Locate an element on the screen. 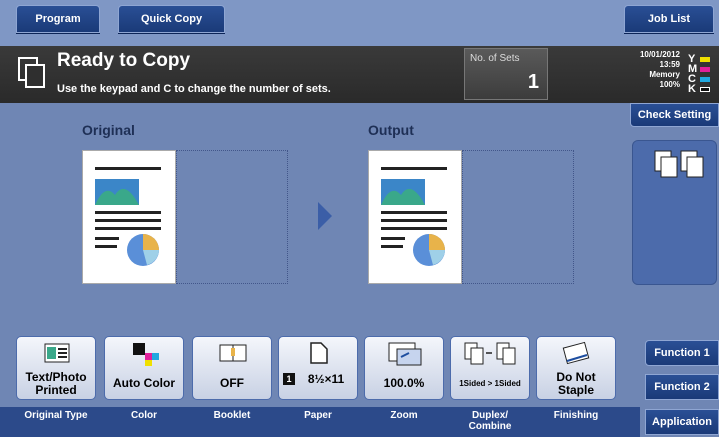 The width and height of the screenshot is (719, 437). paper-label: 8½×11 is located at coordinates (326, 379).